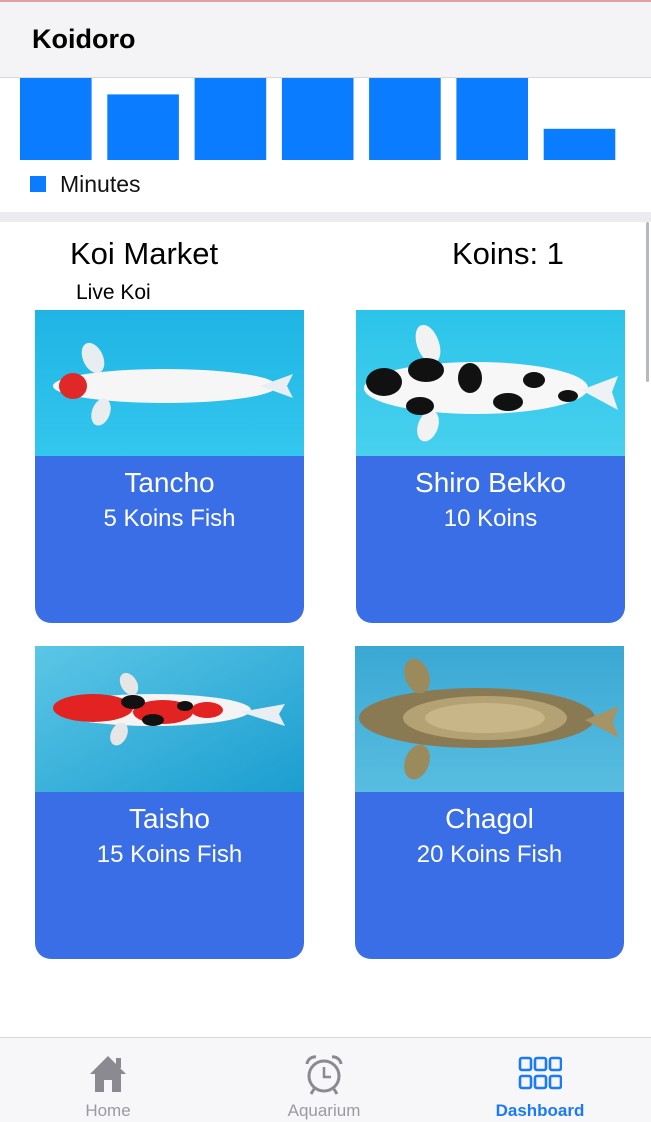 The width and height of the screenshot is (651, 1122). Describe the element at coordinates (144, 253) in the screenshot. I see `market-title: Koi Market` at that location.